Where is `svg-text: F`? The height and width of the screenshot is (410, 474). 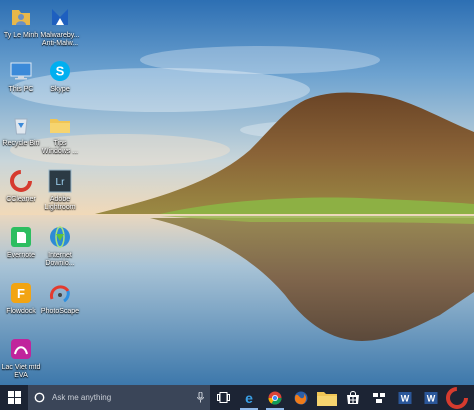 svg-text: F is located at coordinates (21, 293).